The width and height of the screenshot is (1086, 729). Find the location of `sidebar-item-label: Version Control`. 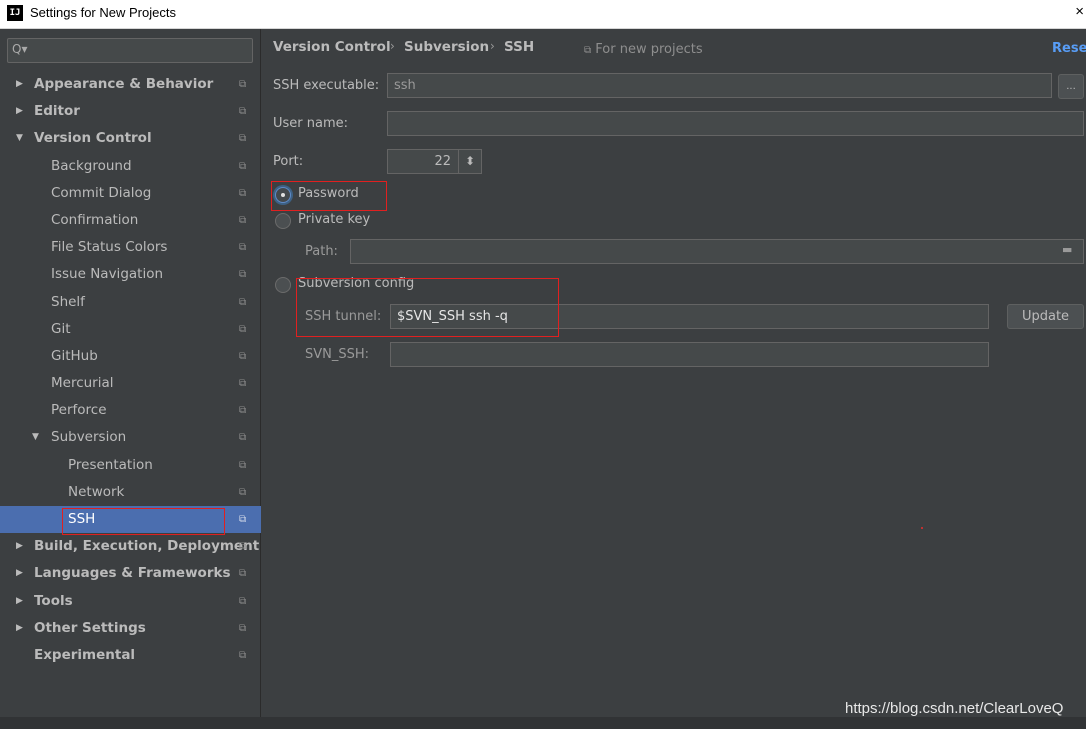

sidebar-item-label: Version Control is located at coordinates (93, 138).